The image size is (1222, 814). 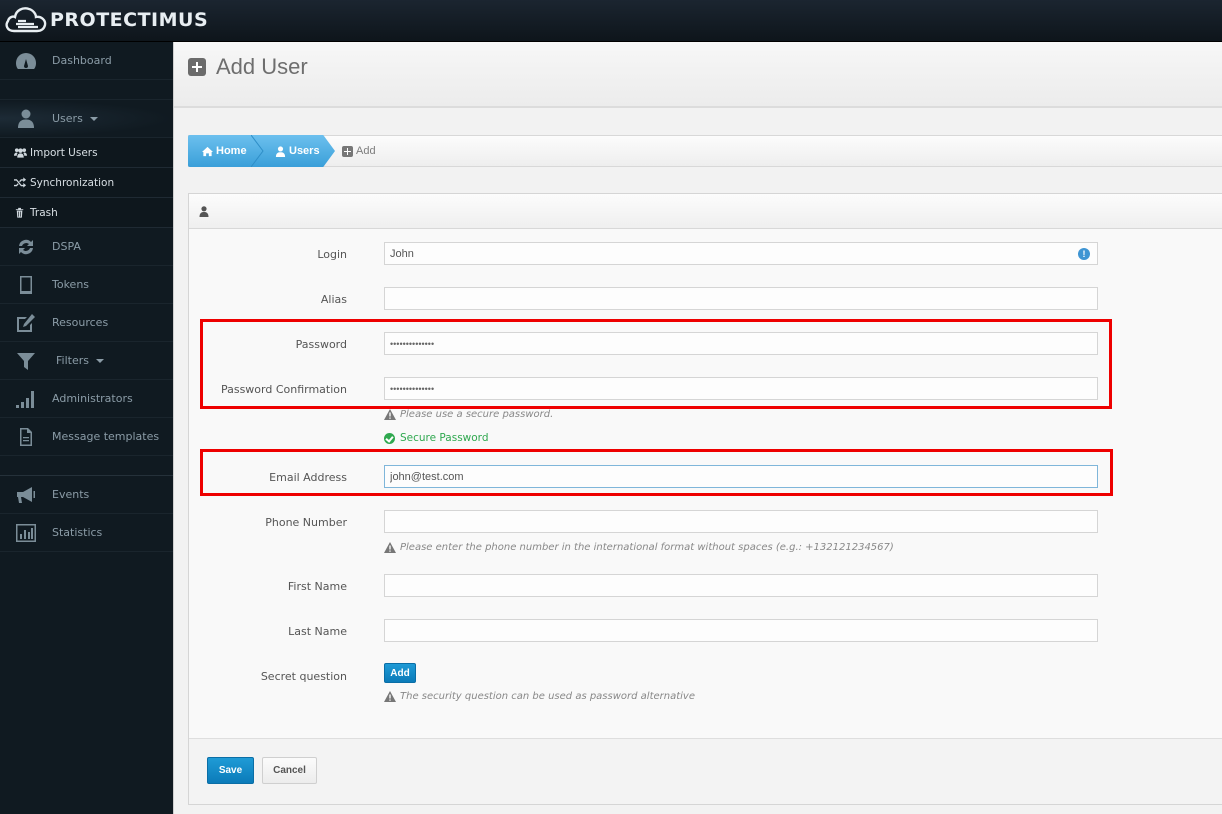 What do you see at coordinates (283, 389) in the screenshot?
I see `password-confirmation-label: Password Confirmation` at bounding box center [283, 389].